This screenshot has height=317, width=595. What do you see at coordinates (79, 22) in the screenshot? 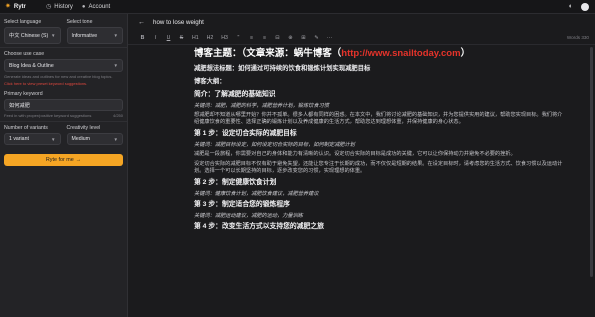
I see `tone-label: Select tone` at bounding box center [79, 22].